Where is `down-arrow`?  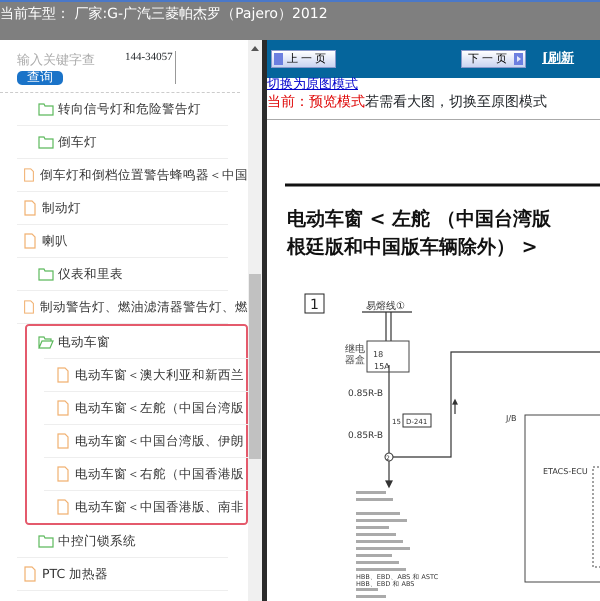 down-arrow is located at coordinates (389, 474).